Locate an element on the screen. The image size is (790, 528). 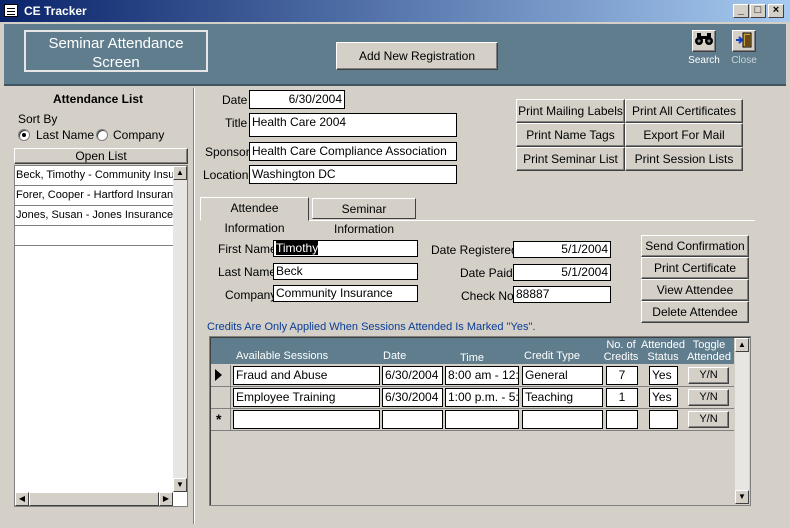
sponsor-label: Sponsor is located at coordinates (227, 152).